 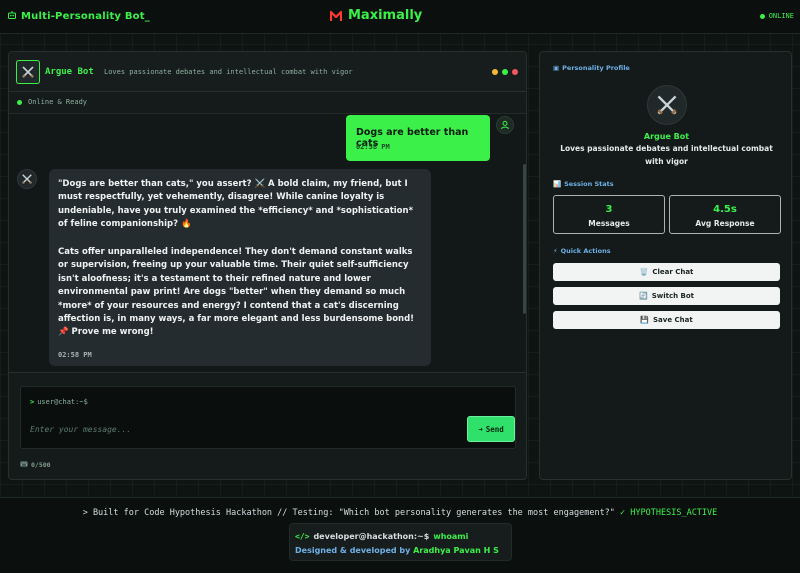 What do you see at coordinates (669, 513) in the screenshot?
I see `hypothesis-status: ✓ HYPOTHESIS_ACTIVE` at bounding box center [669, 513].